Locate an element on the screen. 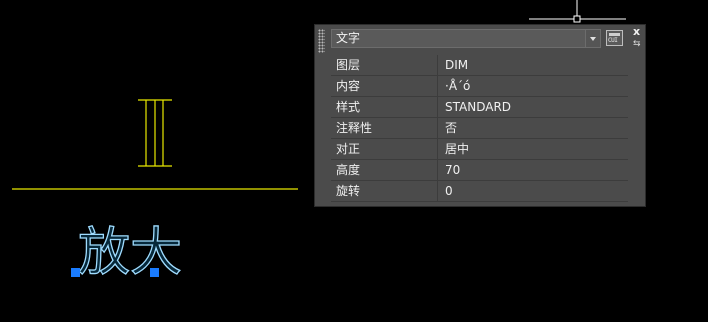  grip-insertion is located at coordinates (75, 272).